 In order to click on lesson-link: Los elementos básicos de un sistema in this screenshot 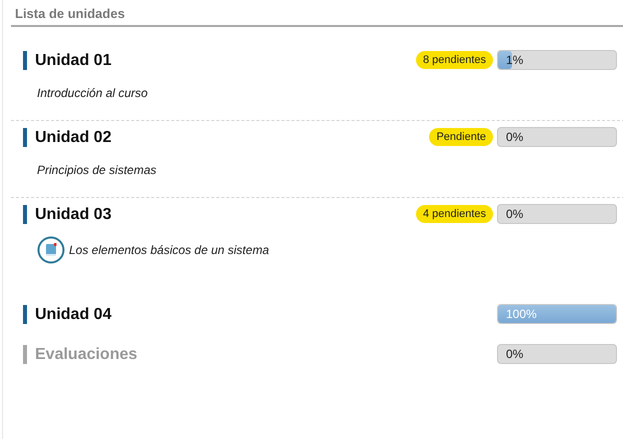, I will do `click(169, 250)`.